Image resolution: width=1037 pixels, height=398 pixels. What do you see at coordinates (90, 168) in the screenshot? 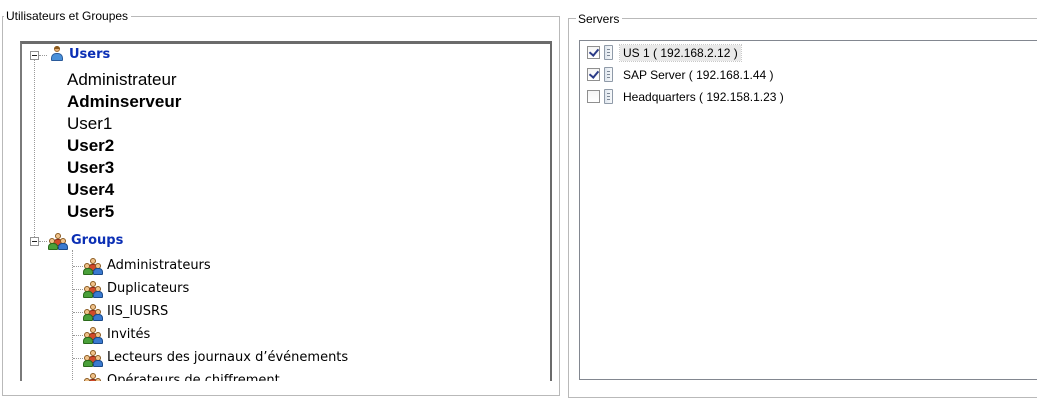
I see `tree-item-user: User3` at bounding box center [90, 168].